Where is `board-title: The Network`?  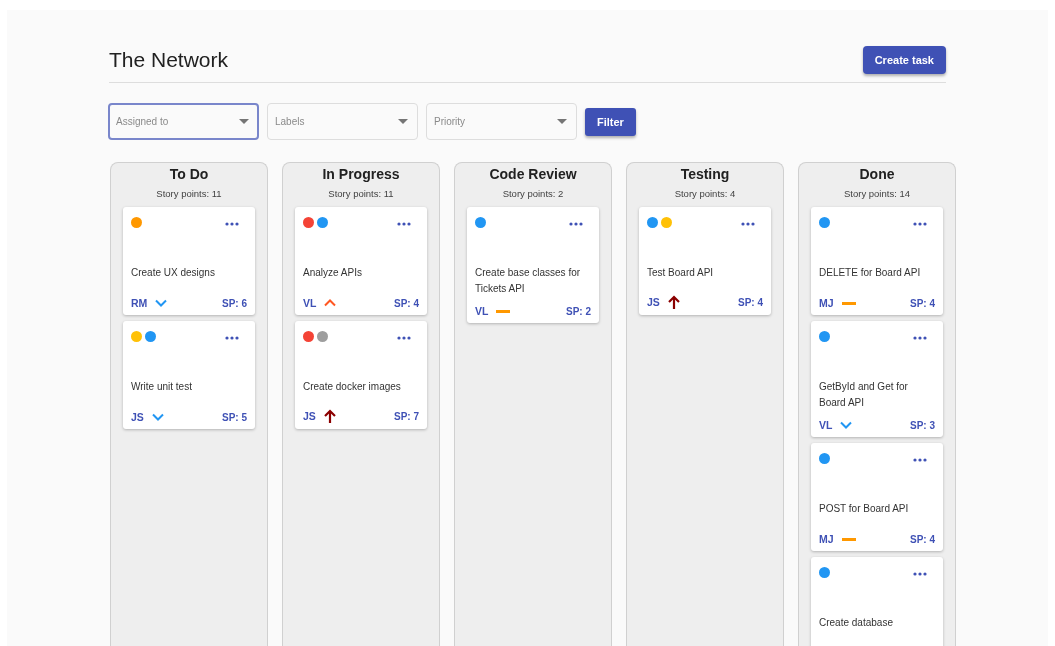
board-title: The Network is located at coordinates (169, 60).